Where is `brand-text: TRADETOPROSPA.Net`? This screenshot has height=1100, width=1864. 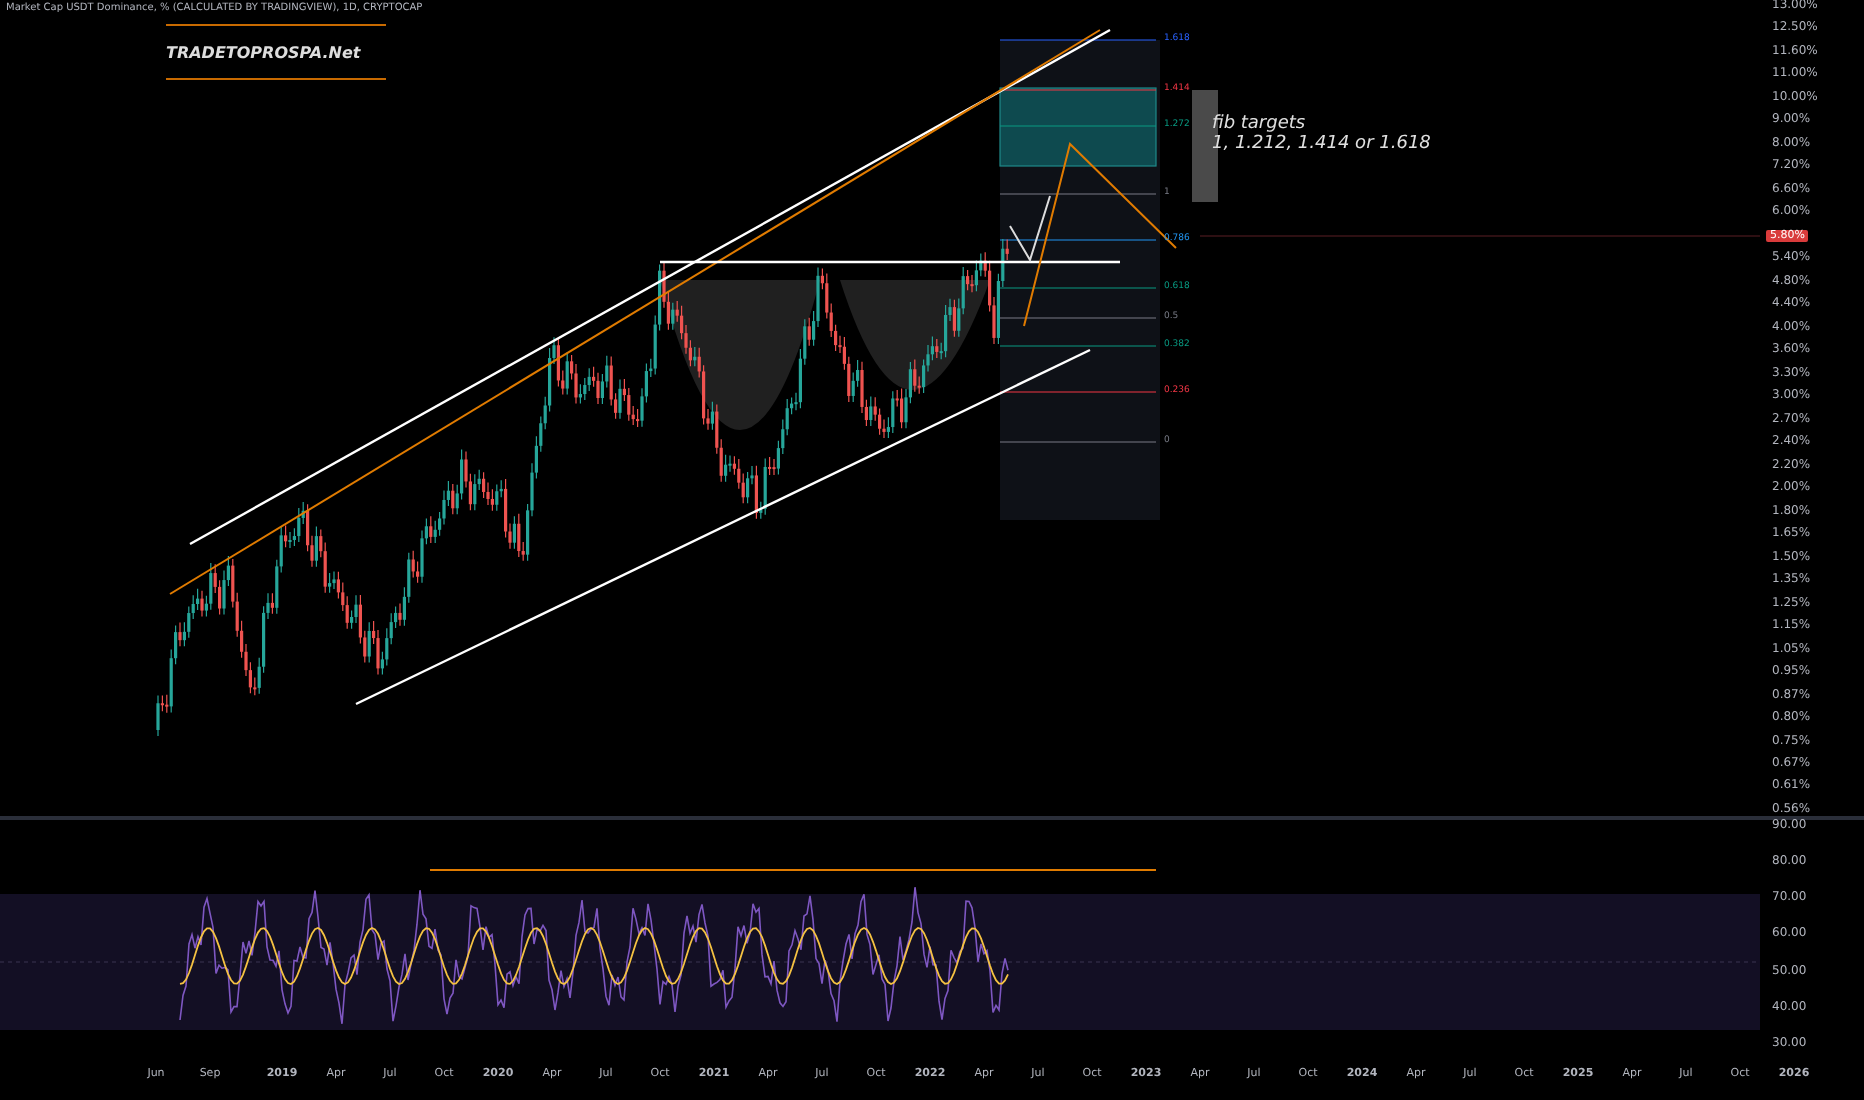 brand-text: TRADETOPROSPA.Net is located at coordinates (263, 52).